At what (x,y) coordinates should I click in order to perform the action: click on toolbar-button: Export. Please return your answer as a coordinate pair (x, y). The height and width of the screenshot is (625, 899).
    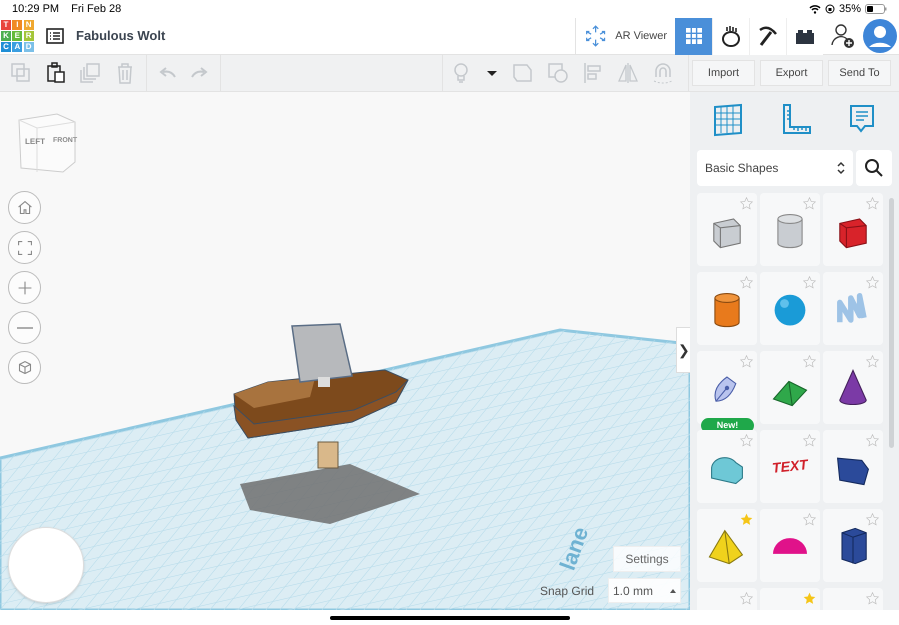
    Looking at the image, I should click on (791, 73).